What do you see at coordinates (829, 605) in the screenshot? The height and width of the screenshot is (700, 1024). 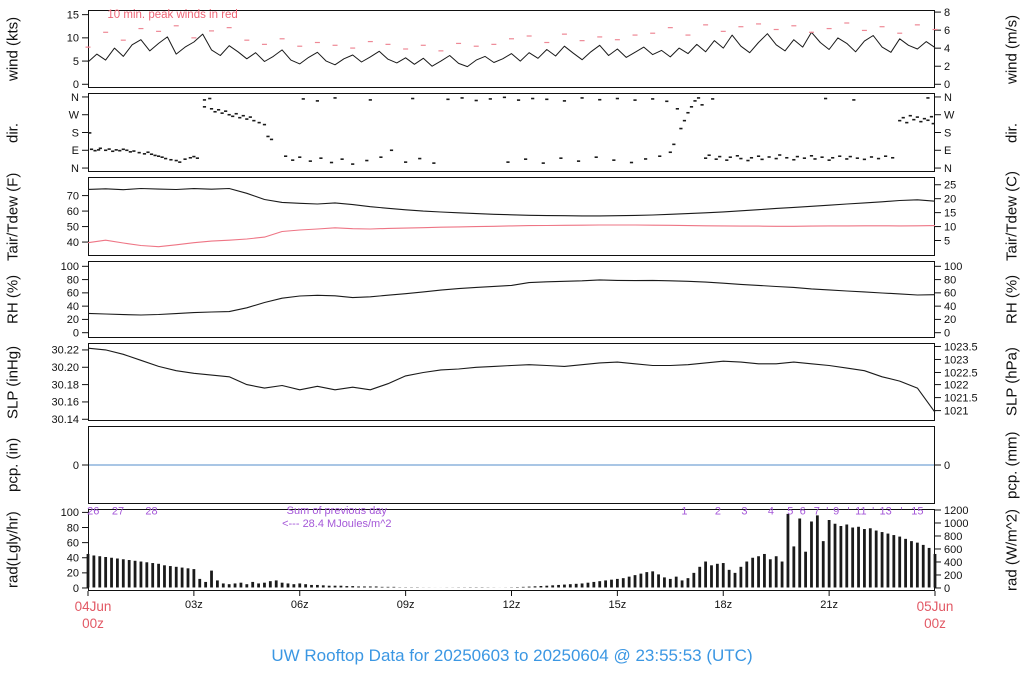 I see `svg-text: 21z` at bounding box center [829, 605].